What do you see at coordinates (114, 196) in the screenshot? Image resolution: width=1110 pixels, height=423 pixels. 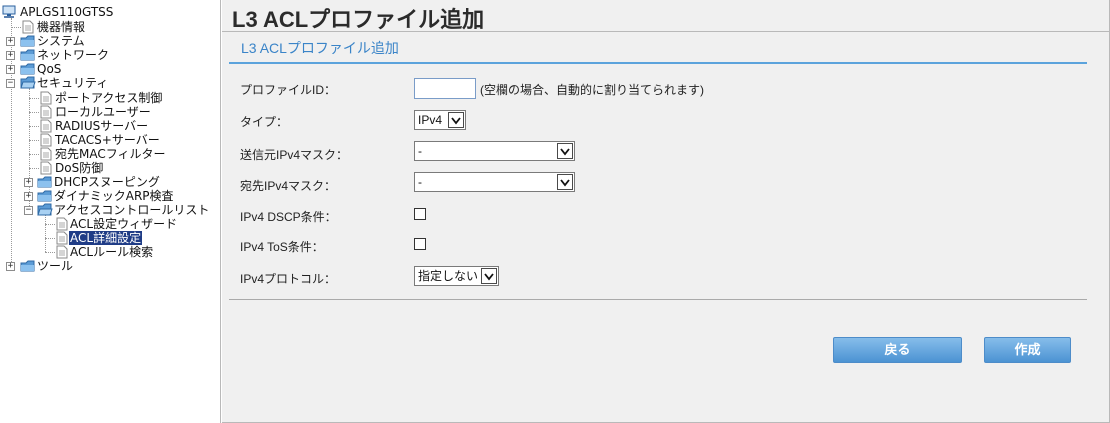 I see `tree-item-label: ダイナミックARP検査` at bounding box center [114, 196].